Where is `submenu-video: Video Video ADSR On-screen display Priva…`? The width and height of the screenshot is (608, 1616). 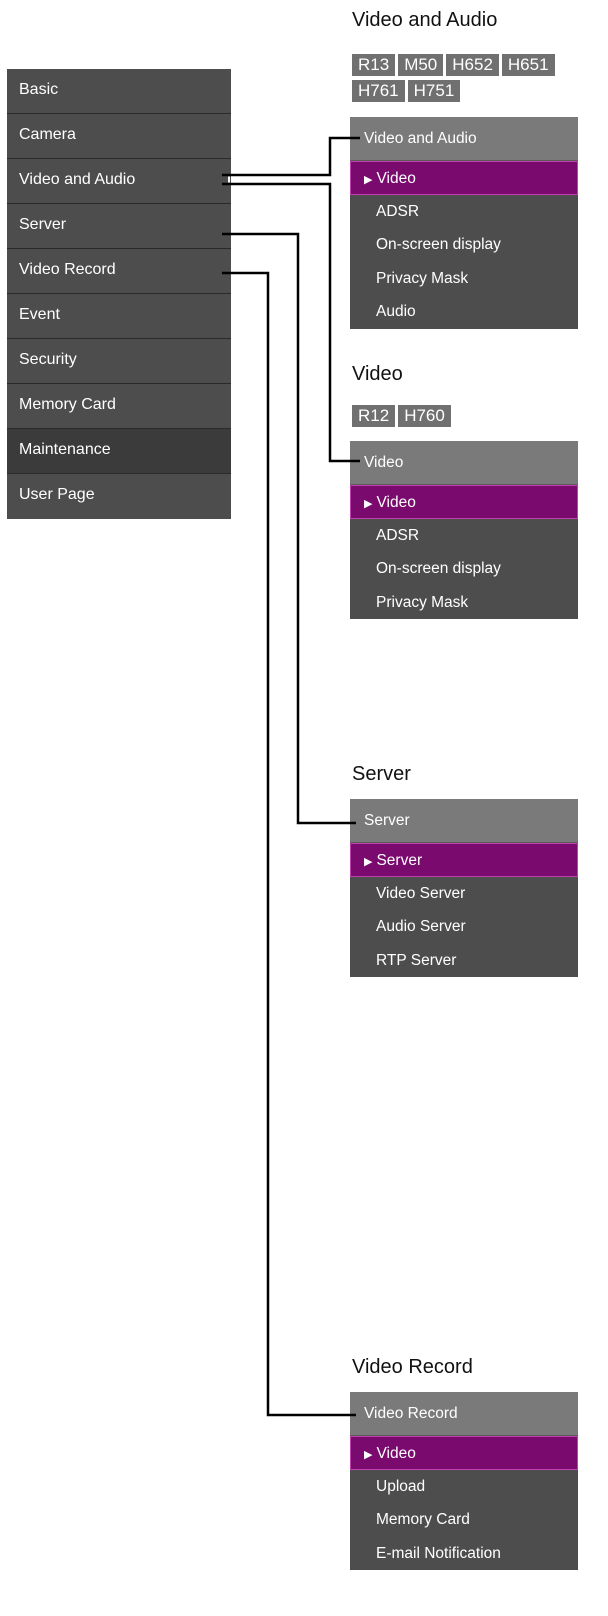 submenu-video: Video Video ADSR On-screen display Priva… is located at coordinates (464, 530).